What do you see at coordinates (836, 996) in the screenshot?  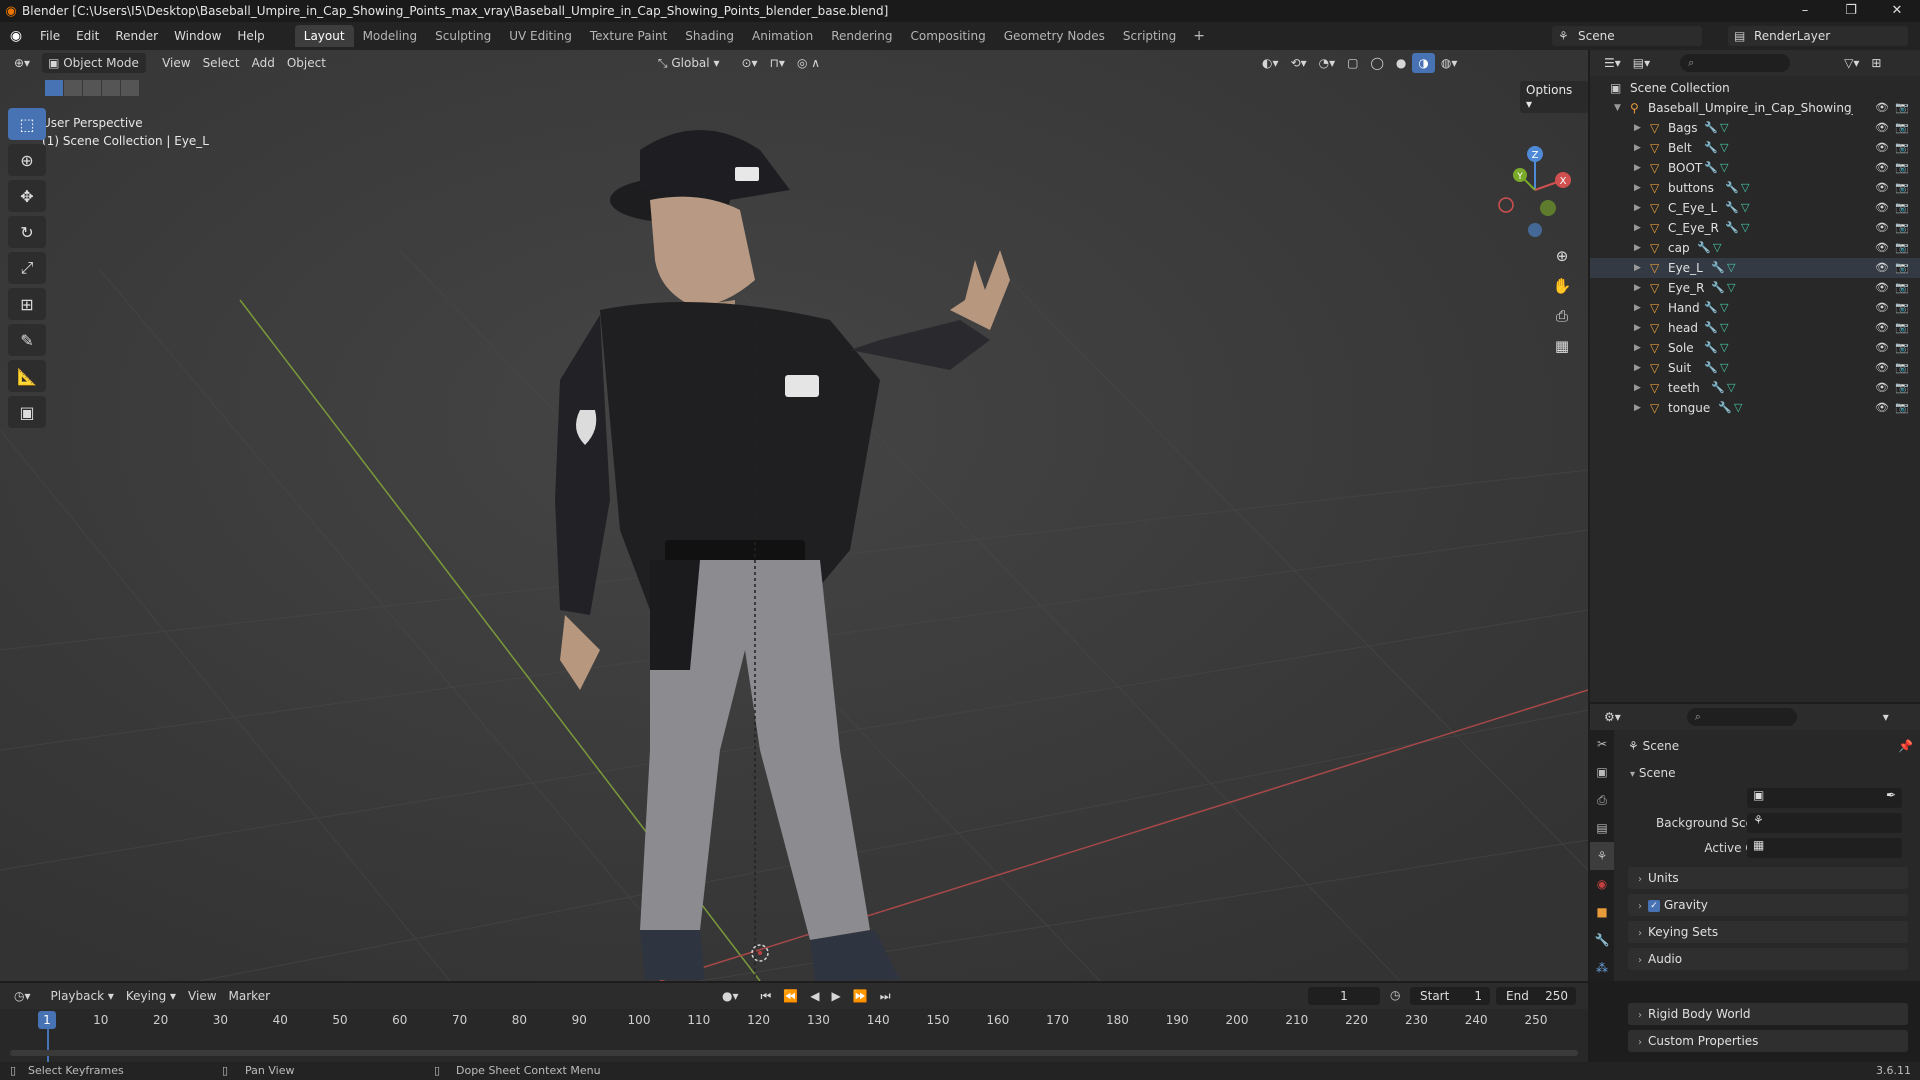 I see `play-icon: ▶` at bounding box center [836, 996].